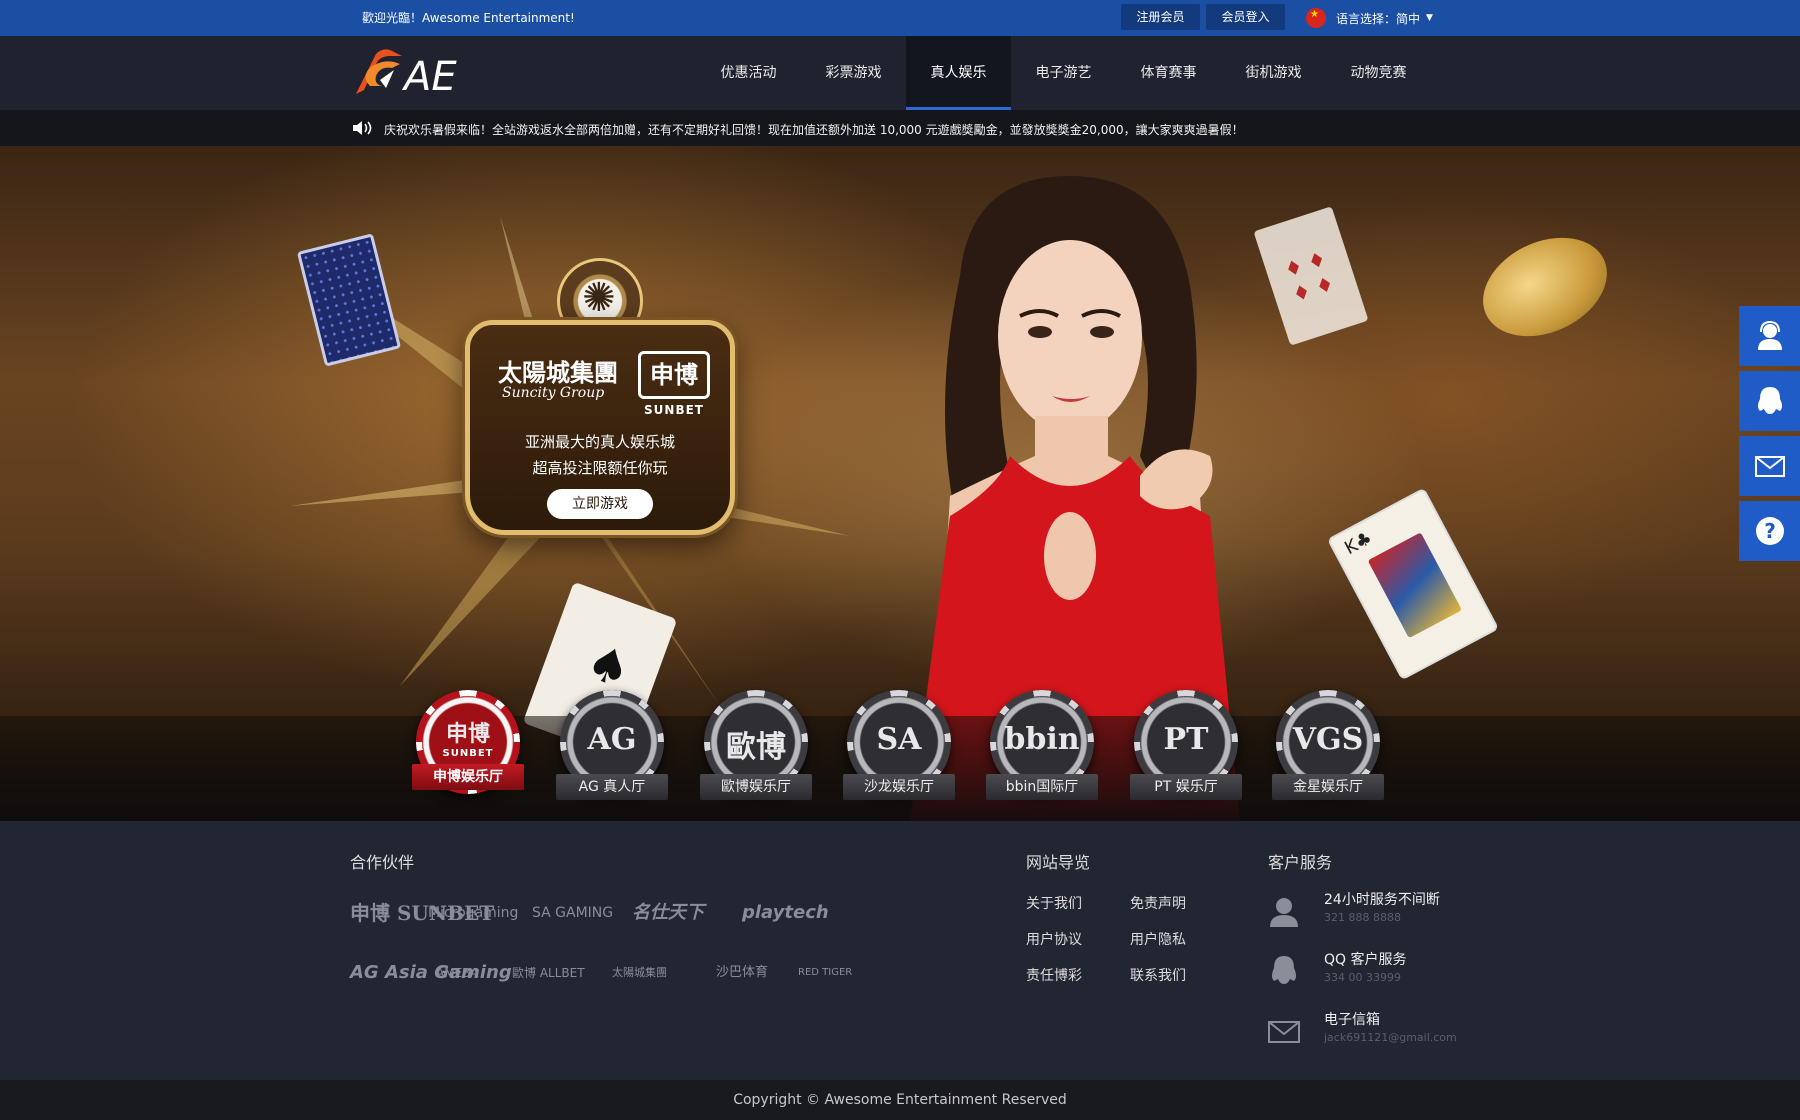 The height and width of the screenshot is (1120, 1800). Describe the element at coordinates (1054, 975) in the screenshot. I see `responsible-gaming-link: 责任博彩` at that location.